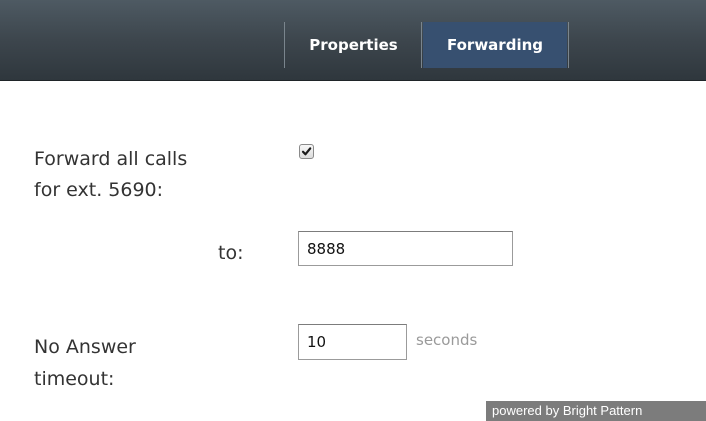 The image size is (706, 421). I want to click on forward-all-checkbox, so click(306, 151).